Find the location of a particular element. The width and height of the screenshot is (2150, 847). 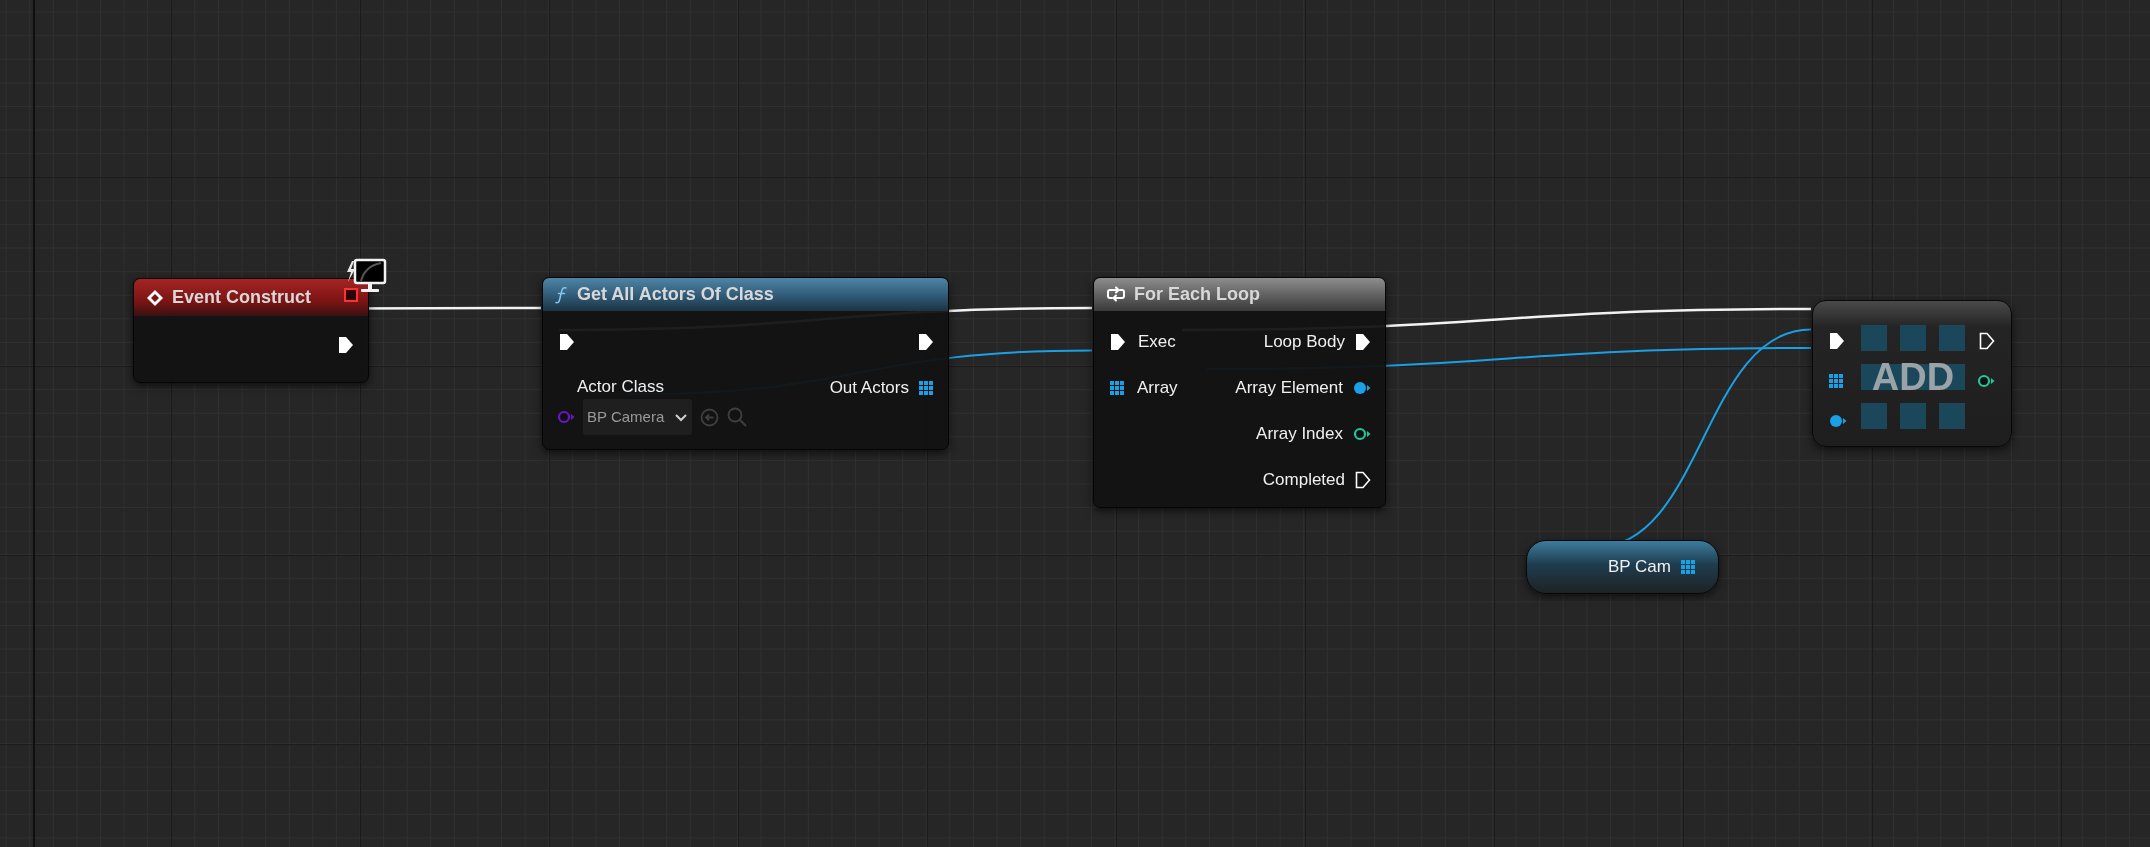

node-header: For Each Loop is located at coordinates (1239, 294).